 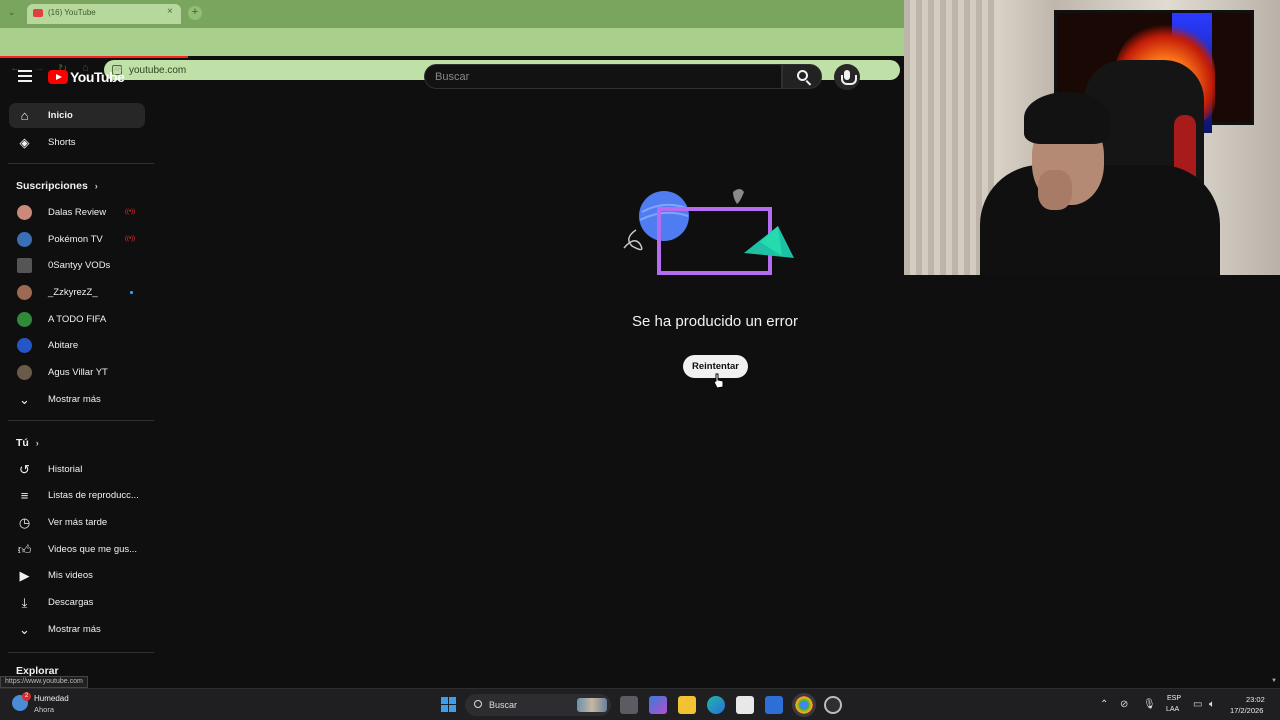 What do you see at coordinates (158, 70) in the screenshot?
I see `url-text: youtube.com` at bounding box center [158, 70].